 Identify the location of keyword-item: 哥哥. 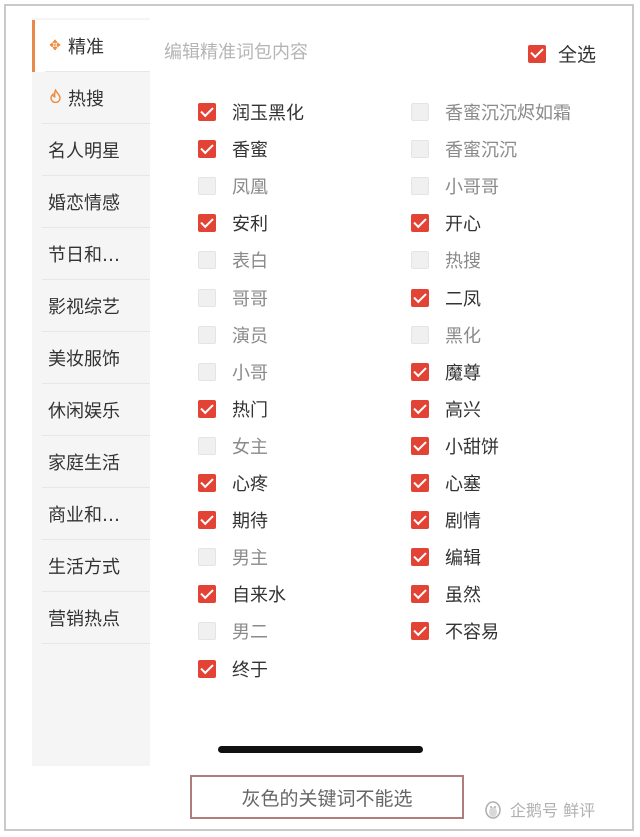
(233, 298).